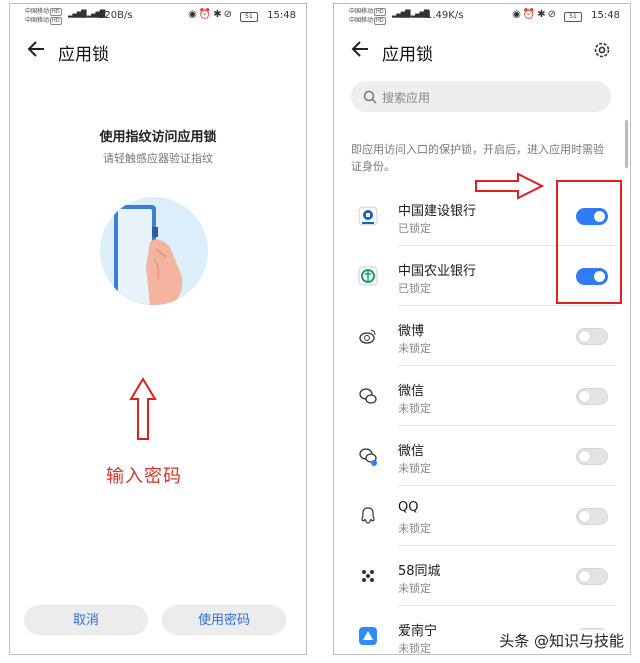  I want to click on app-list-item: 微博 未锁定, so click(482, 336).